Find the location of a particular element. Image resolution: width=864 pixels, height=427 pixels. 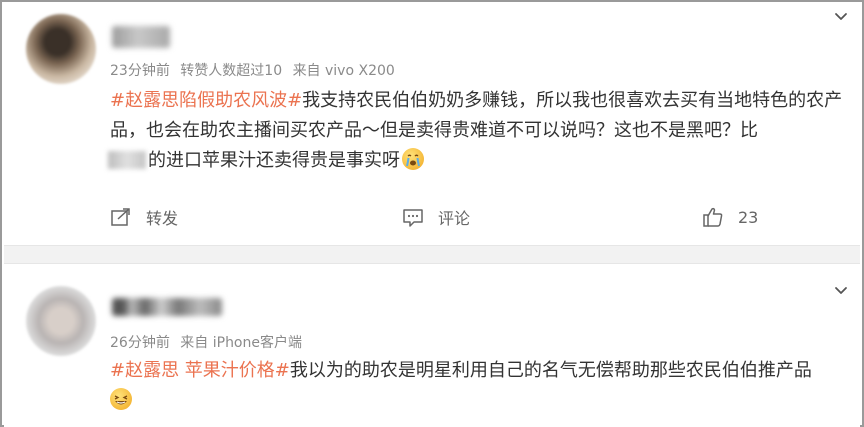

post-time: 23分钟前 is located at coordinates (140, 71).